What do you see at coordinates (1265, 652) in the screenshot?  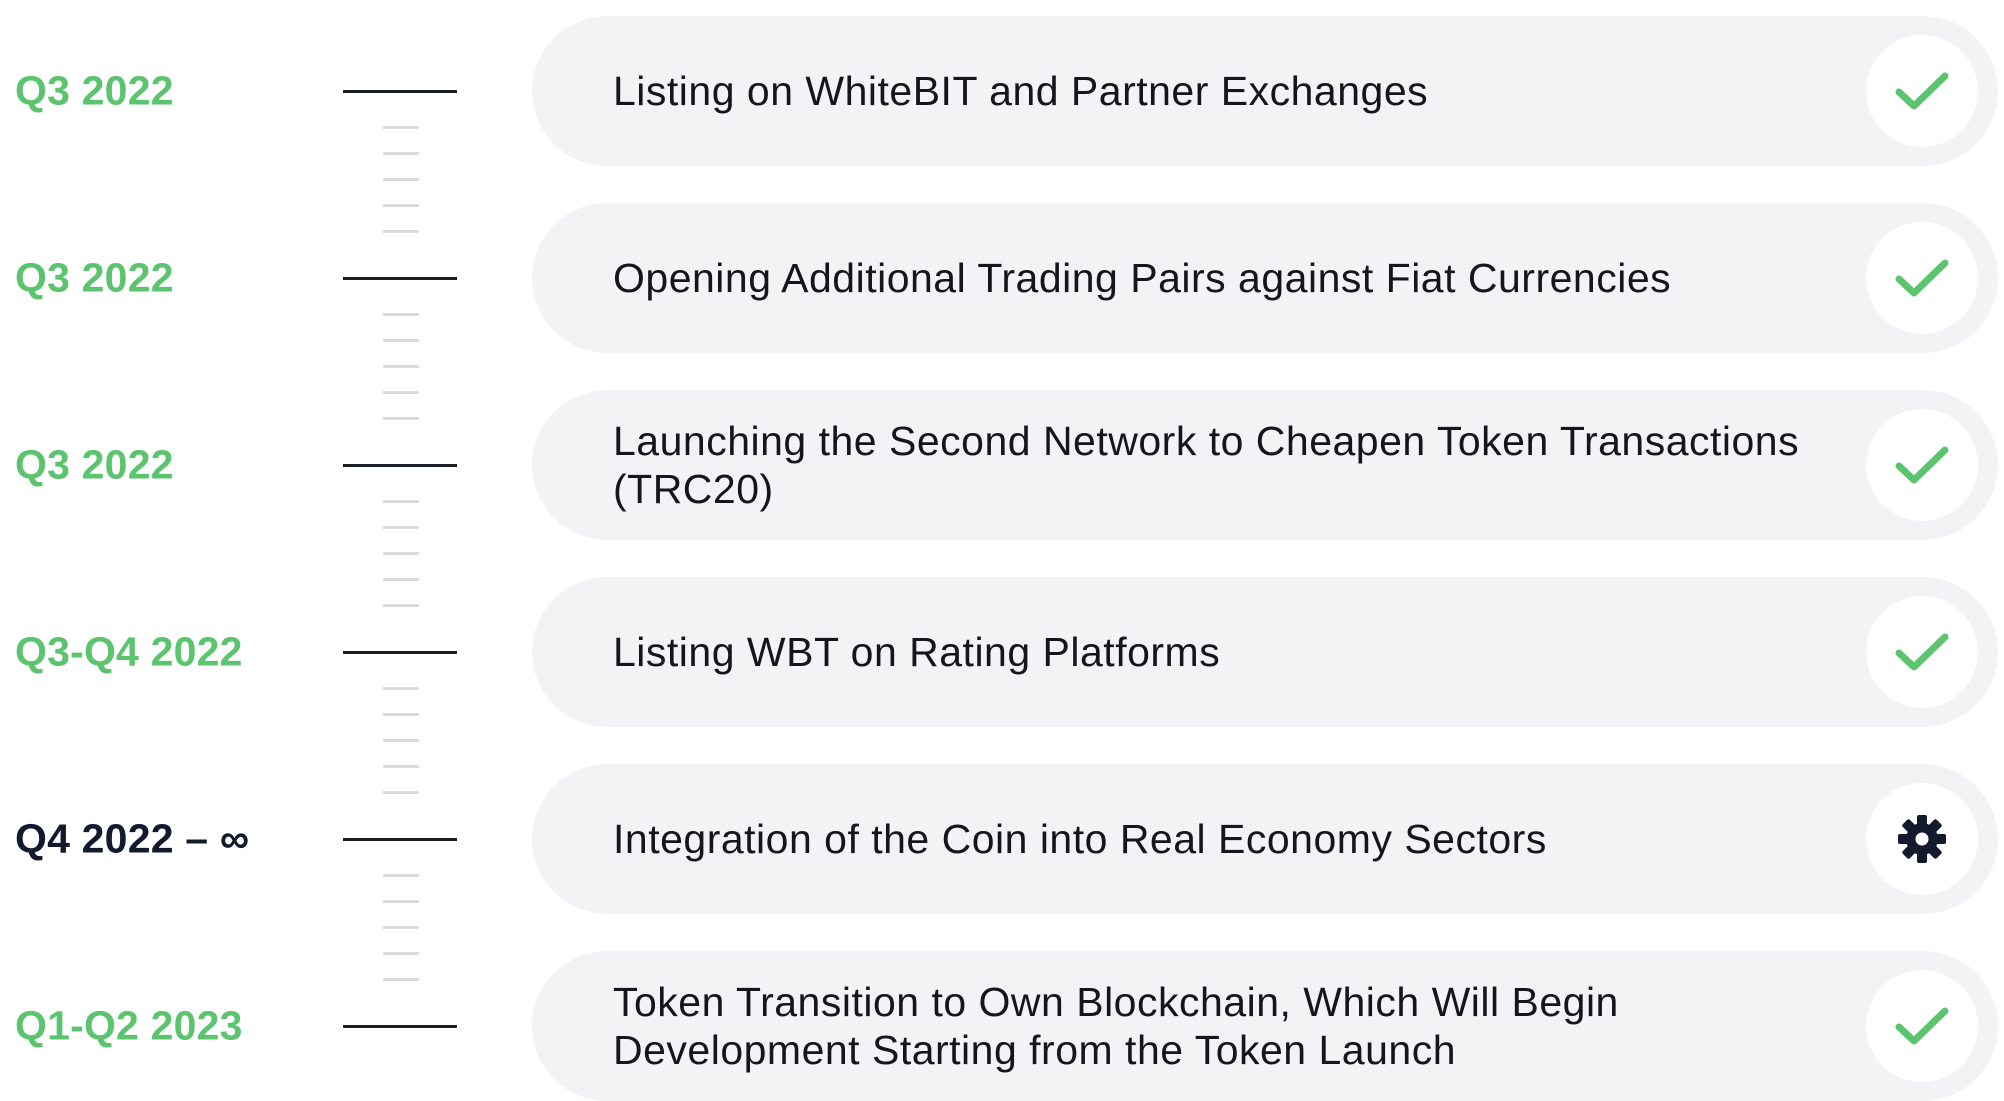 I see `milestone-card: Listing WBT on Rating Platforms` at bounding box center [1265, 652].